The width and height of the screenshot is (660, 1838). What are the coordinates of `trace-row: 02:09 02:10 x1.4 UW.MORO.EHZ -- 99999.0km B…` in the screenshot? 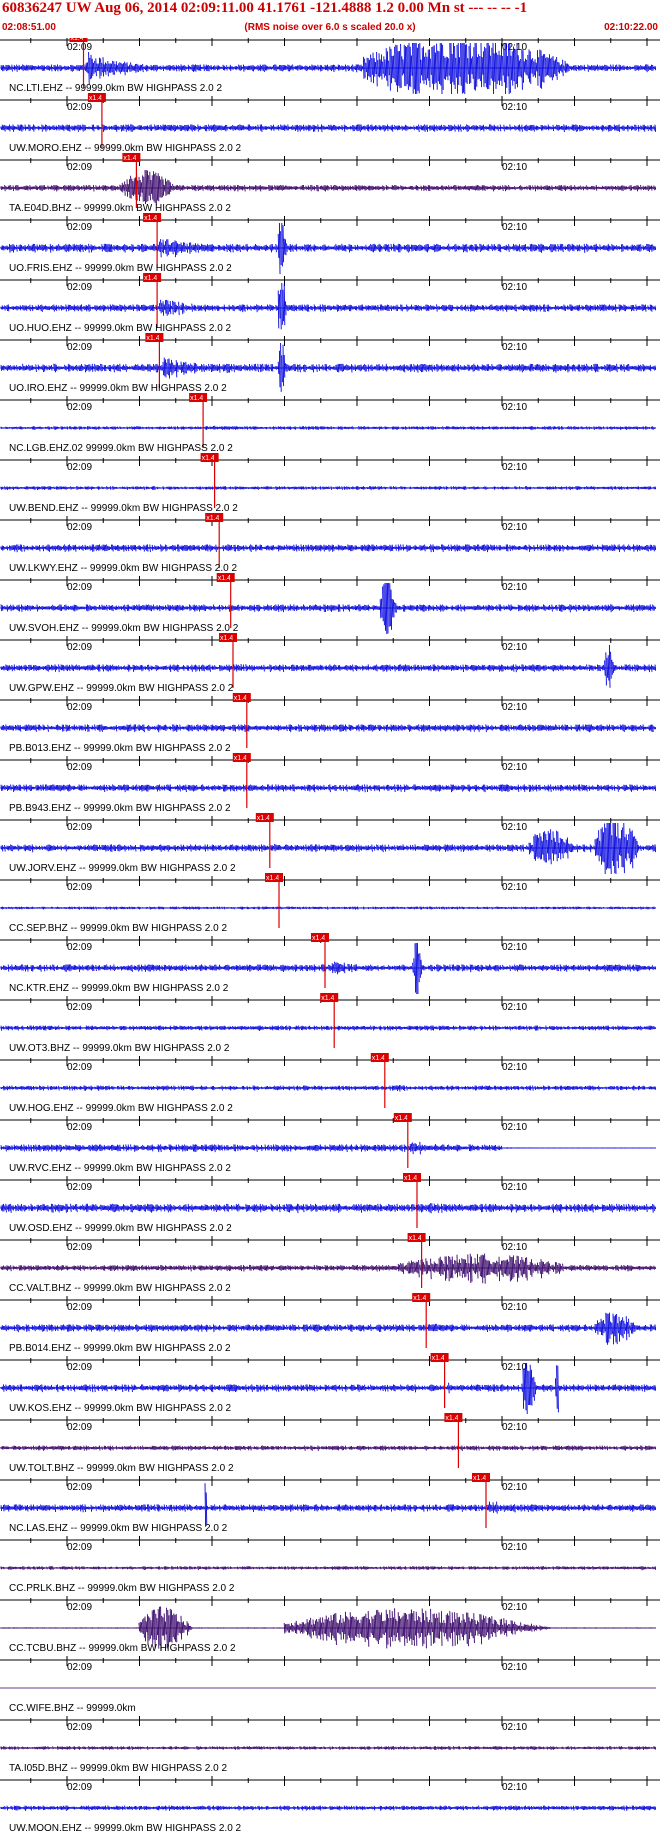 It's located at (330, 123).